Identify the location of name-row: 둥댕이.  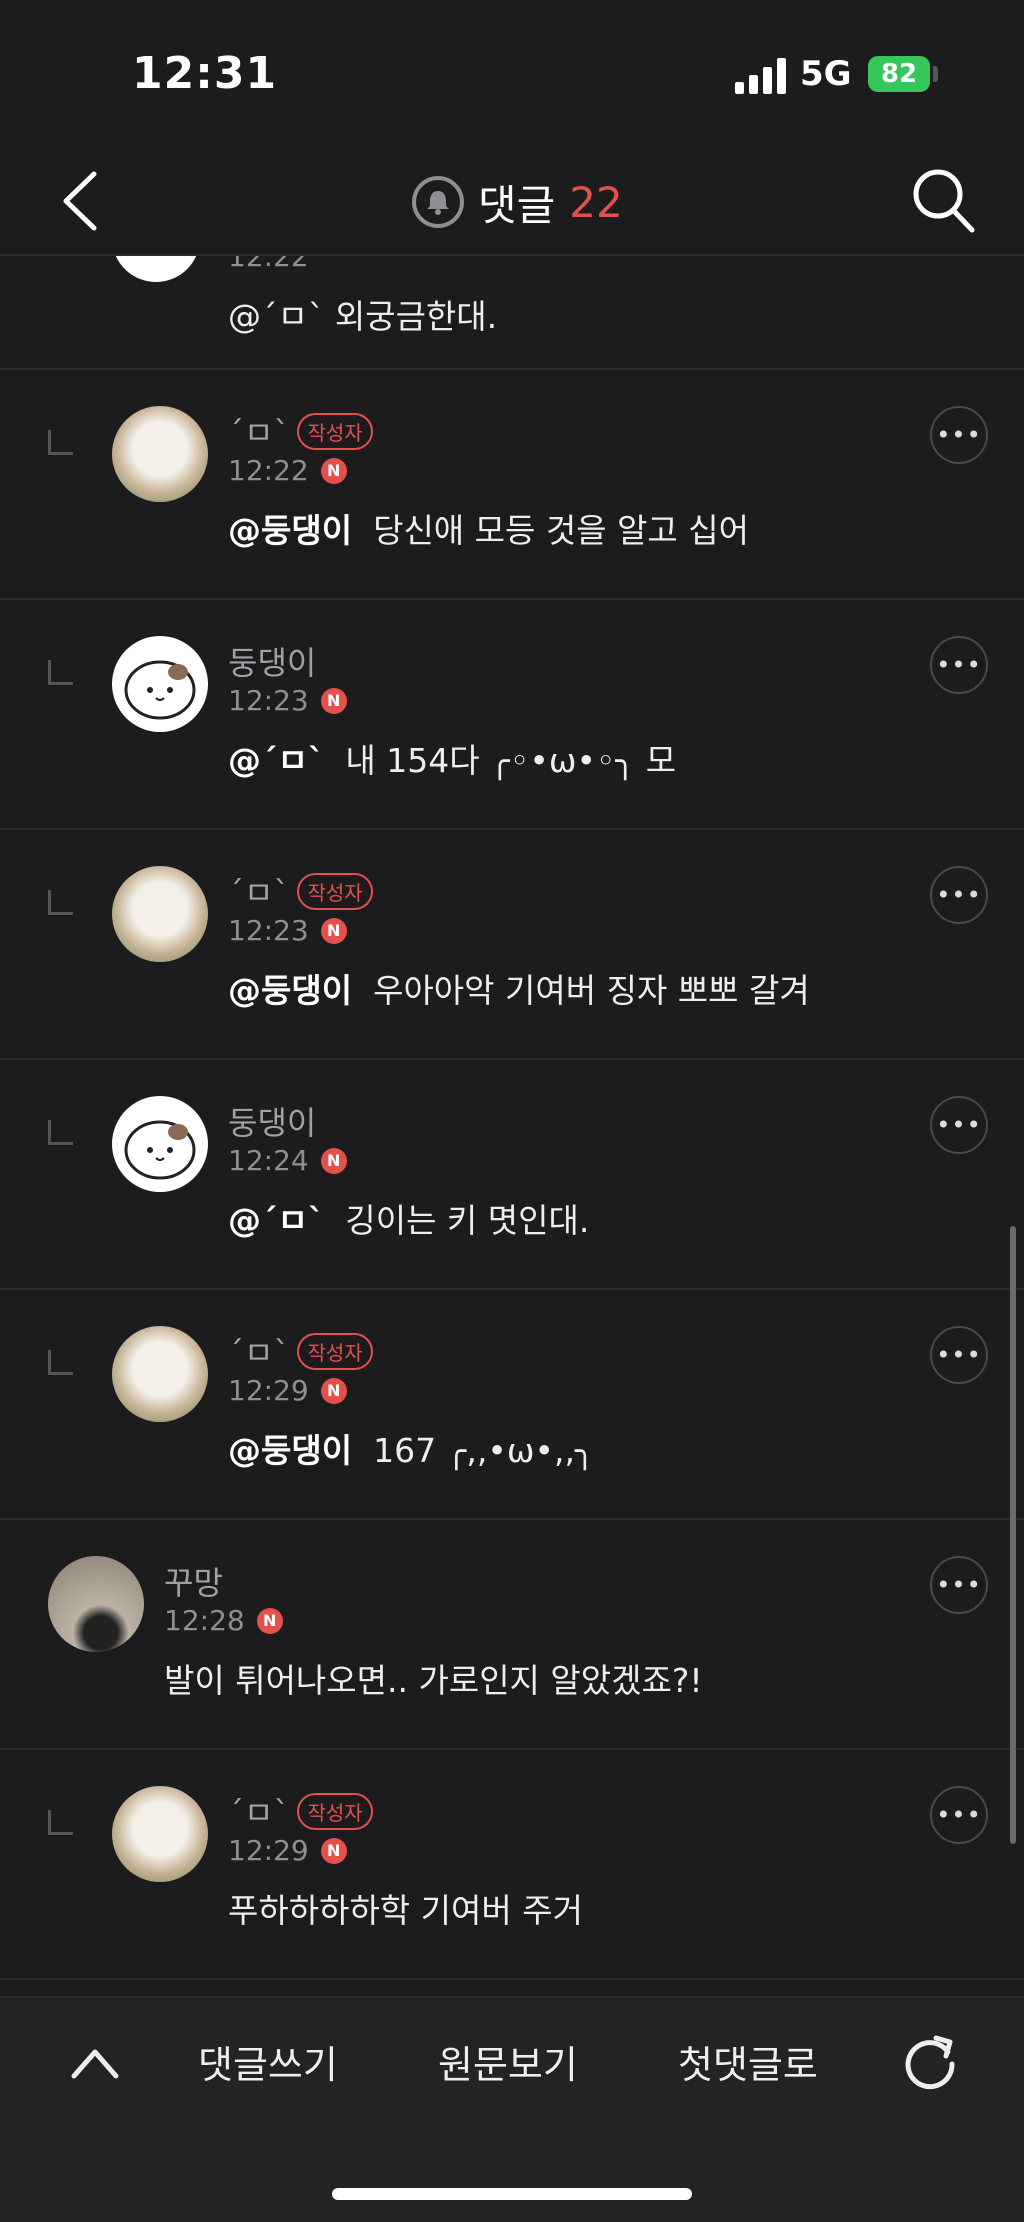
(272, 661).